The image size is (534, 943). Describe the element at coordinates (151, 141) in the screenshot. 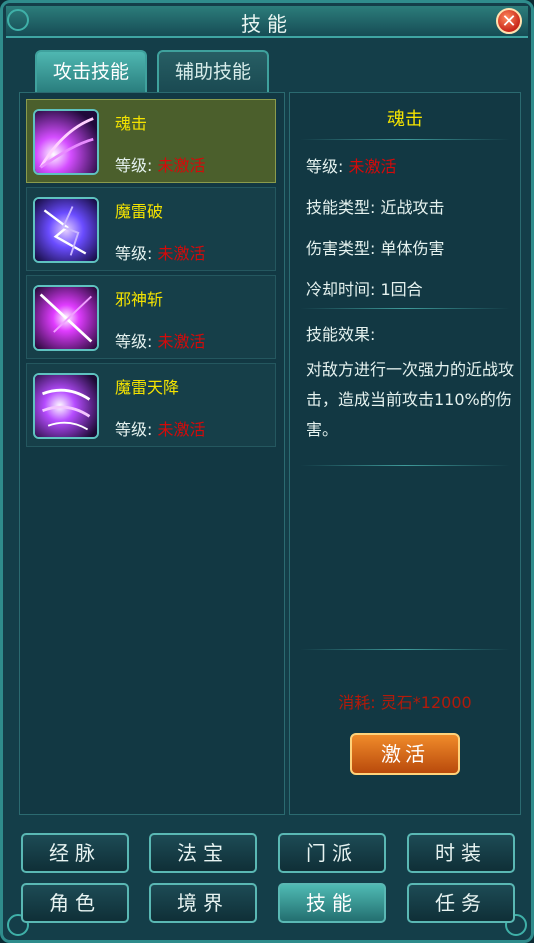

I see `skill-item-hunji: 魂击 等级: 未激活` at that location.